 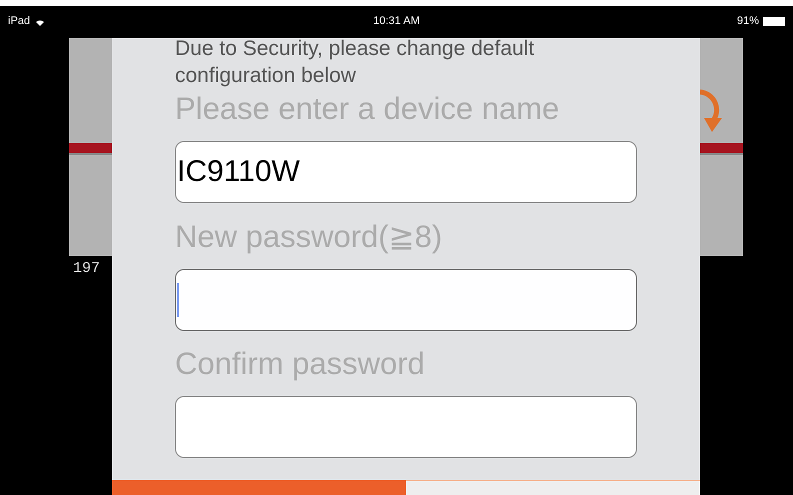 I want to click on field-label: Confirm password, so click(x=300, y=364).